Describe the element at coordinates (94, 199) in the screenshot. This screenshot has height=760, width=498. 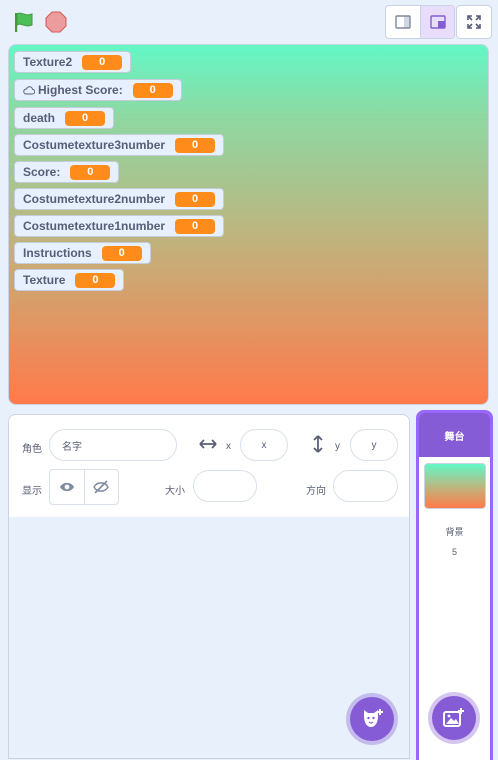
I see `monitor-label: Costumetexture2number` at that location.